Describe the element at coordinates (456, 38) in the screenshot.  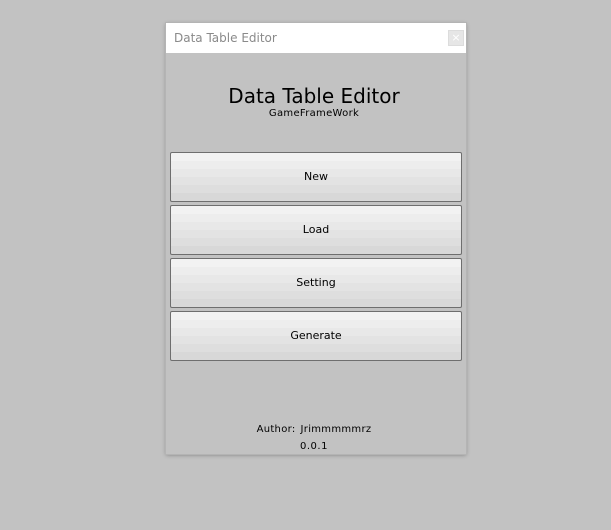
I see `close-icon: ×` at that location.